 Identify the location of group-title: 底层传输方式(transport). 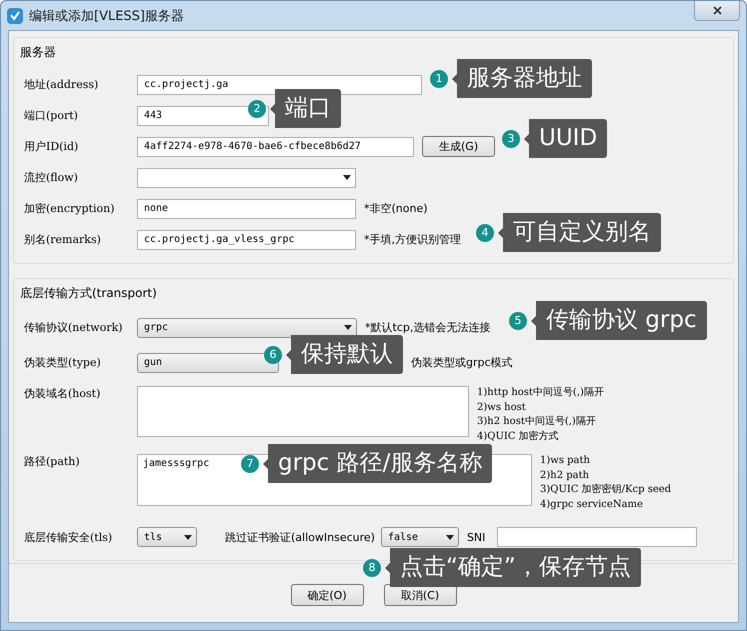
(89, 293).